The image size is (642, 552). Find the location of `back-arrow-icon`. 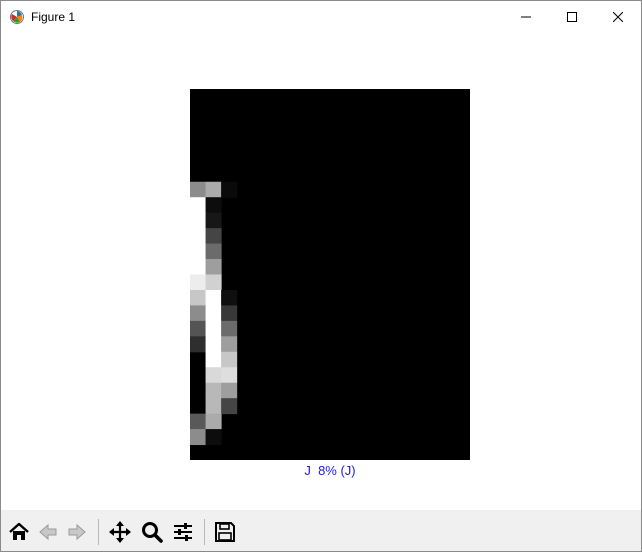

back-arrow-icon is located at coordinates (48, 532).